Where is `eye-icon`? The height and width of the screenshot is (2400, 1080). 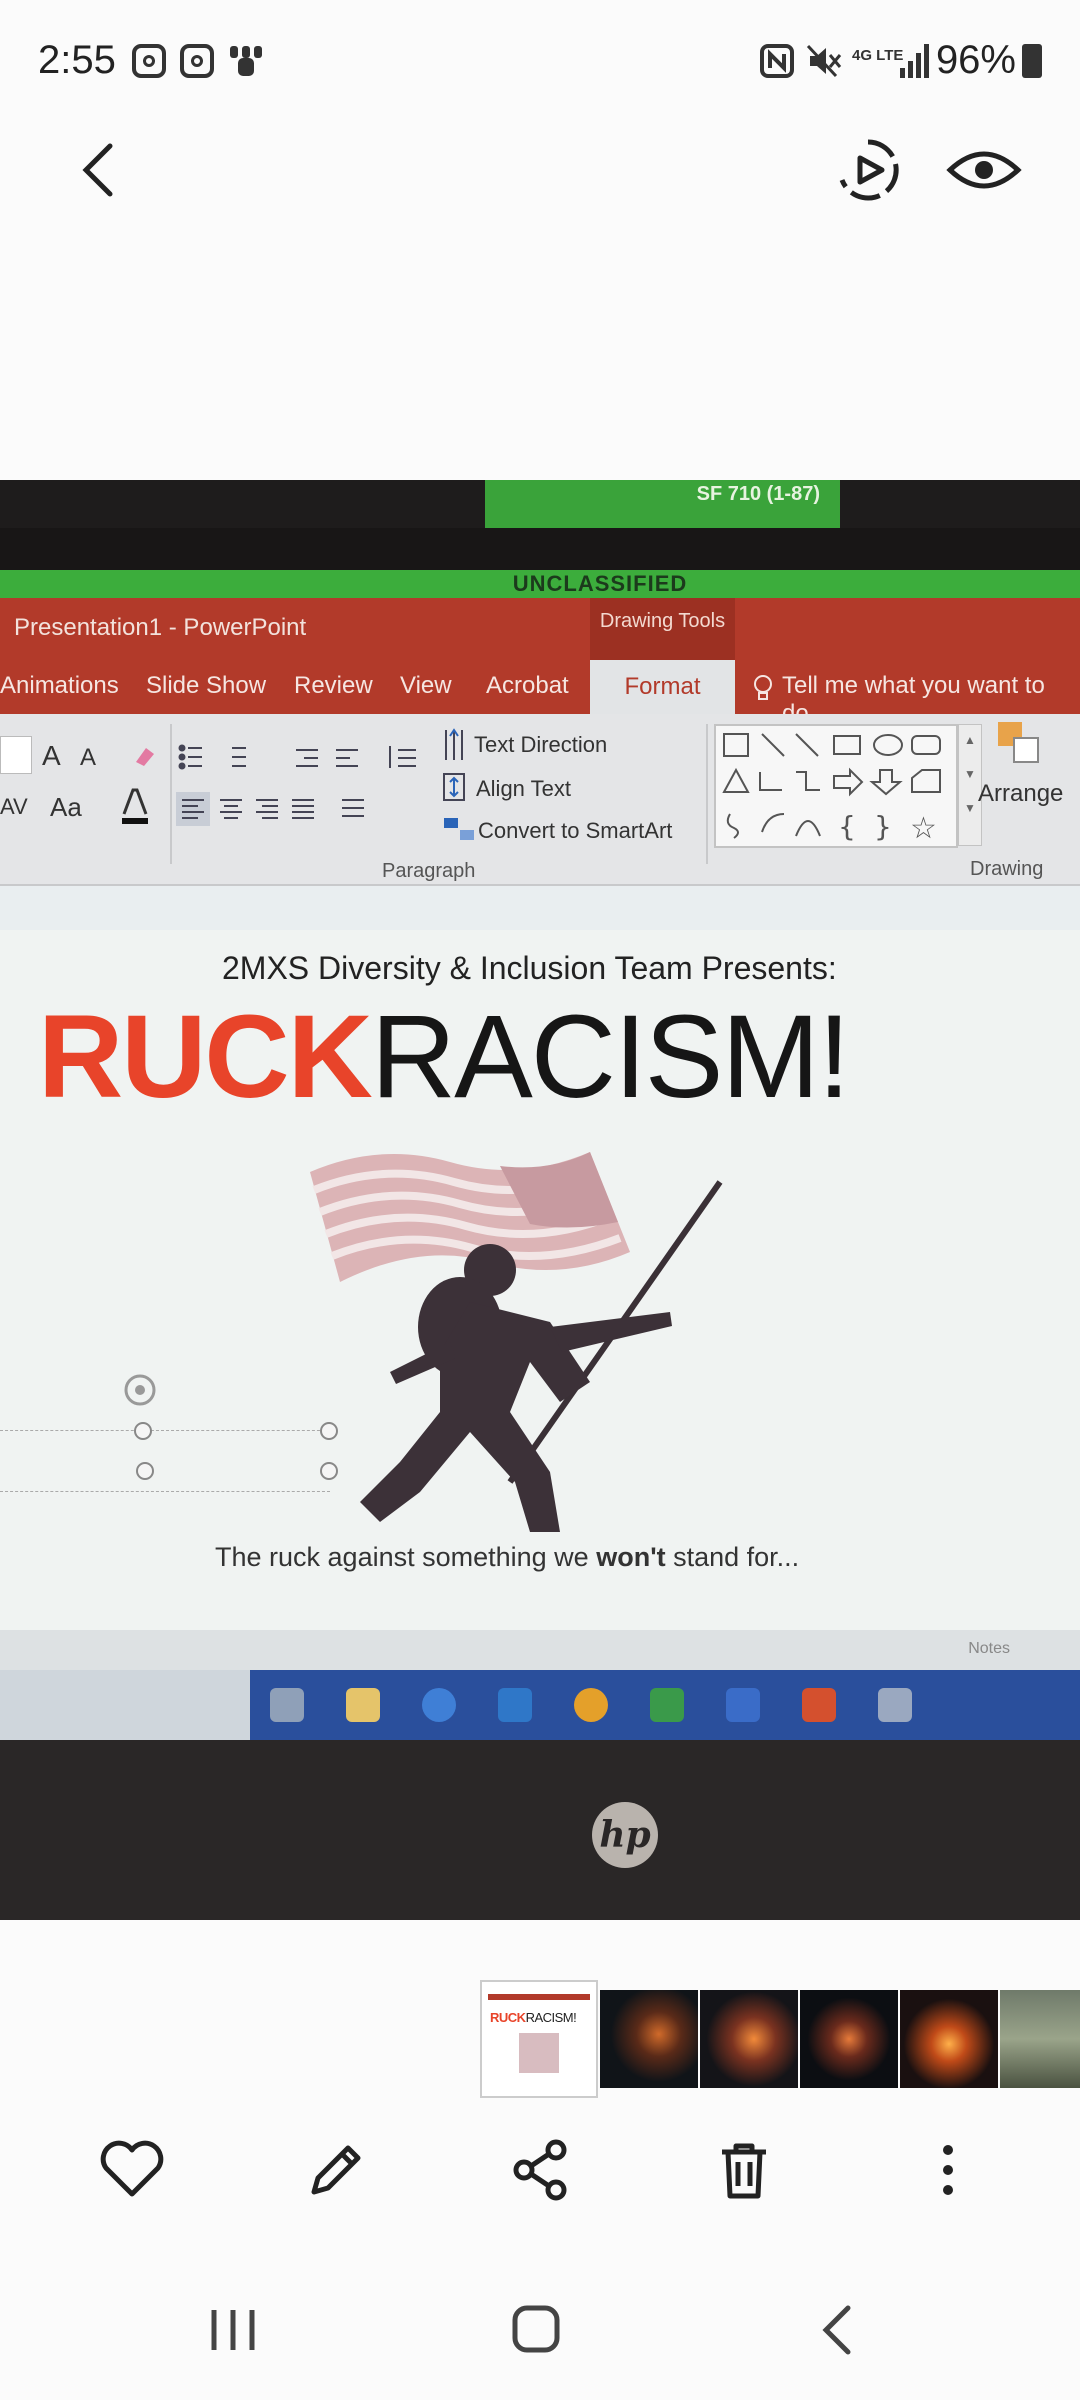 eye-icon is located at coordinates (984, 170).